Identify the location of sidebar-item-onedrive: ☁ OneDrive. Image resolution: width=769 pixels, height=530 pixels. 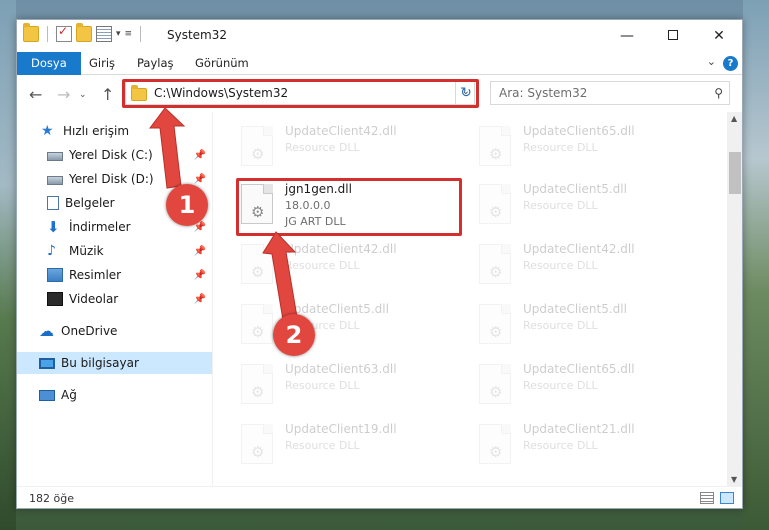
(114, 331).